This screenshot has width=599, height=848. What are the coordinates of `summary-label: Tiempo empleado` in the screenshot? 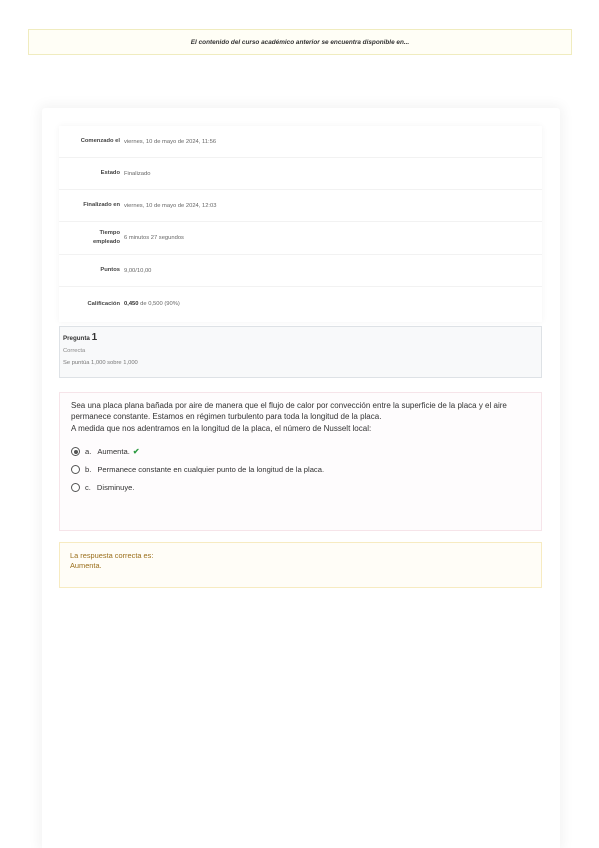 It's located at (89, 238).